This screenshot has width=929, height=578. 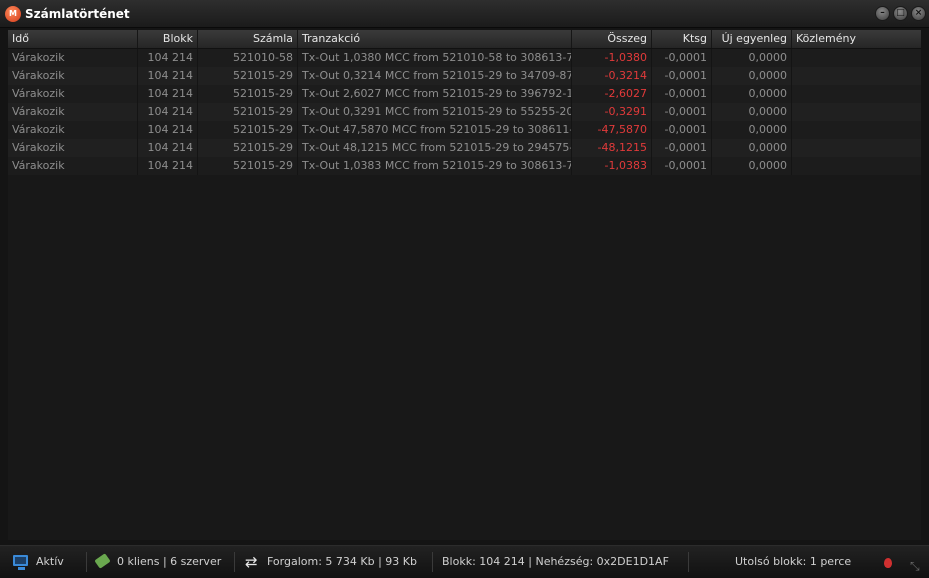 I want to click on column-header-amount: Összeg, so click(x=612, y=39).